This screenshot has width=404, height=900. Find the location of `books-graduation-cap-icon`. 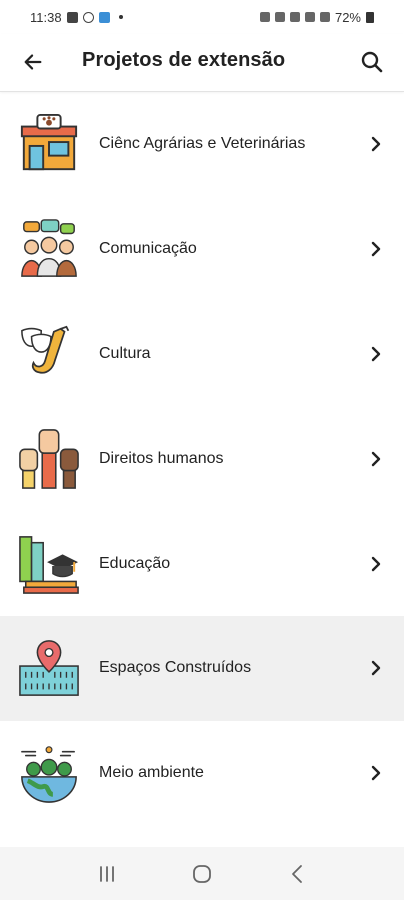

books-graduation-cap-icon is located at coordinates (49, 564).